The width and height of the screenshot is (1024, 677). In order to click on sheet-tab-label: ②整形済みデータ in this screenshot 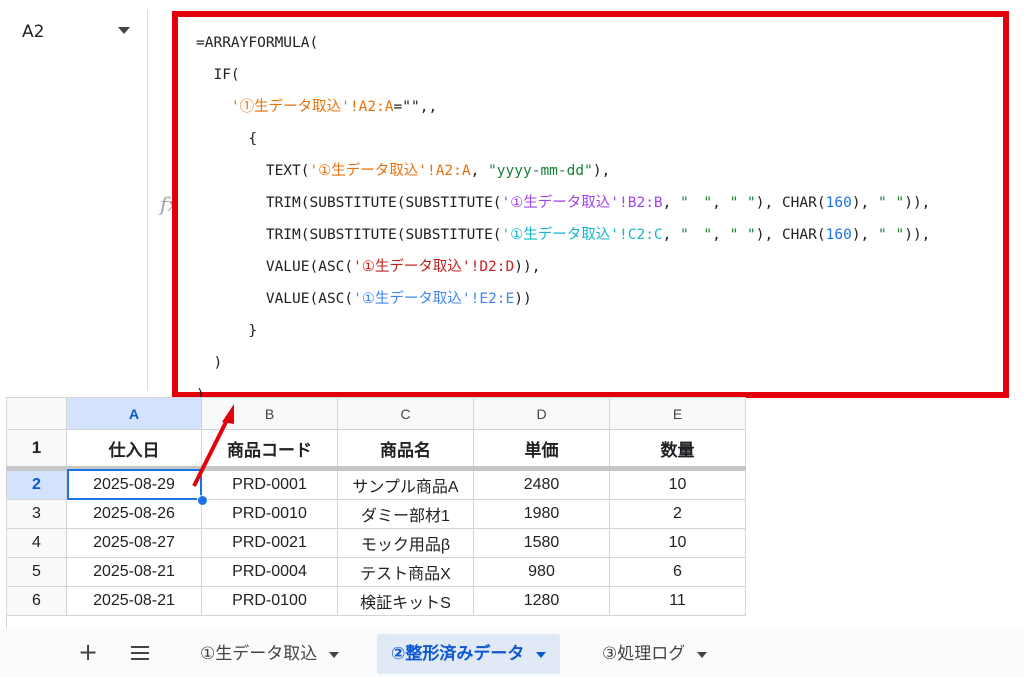, I will do `click(458, 653)`.